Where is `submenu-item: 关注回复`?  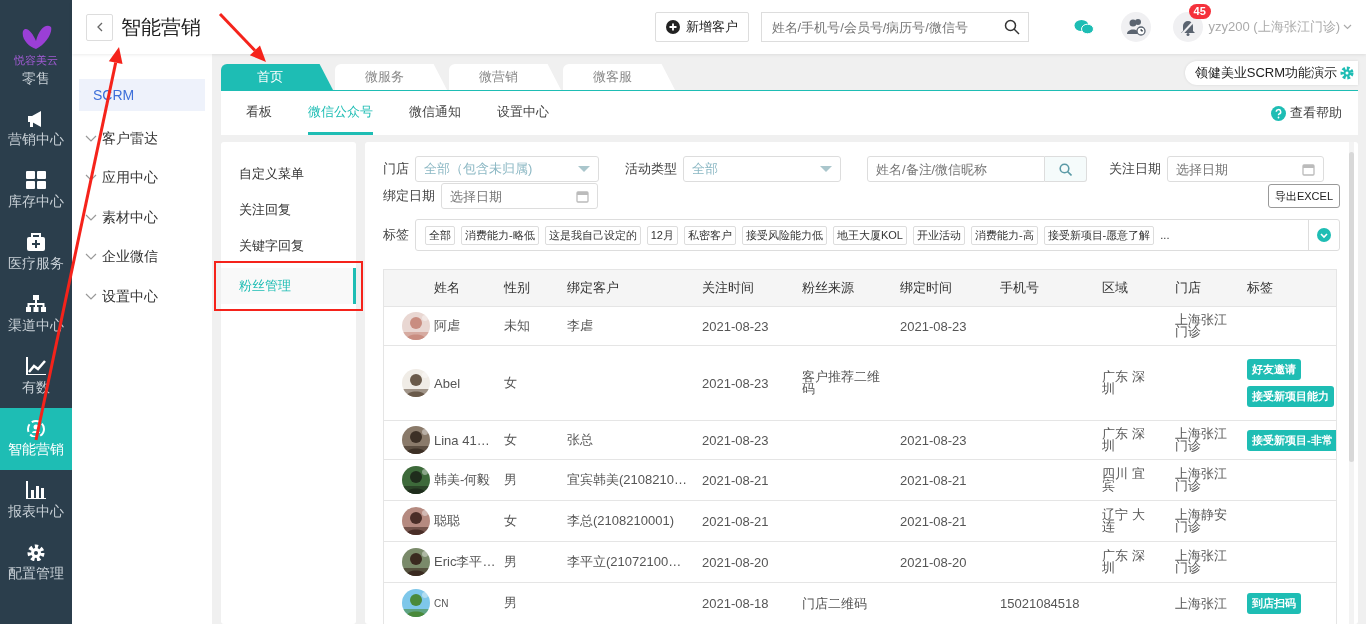 submenu-item: 关注回复 is located at coordinates (288, 210).